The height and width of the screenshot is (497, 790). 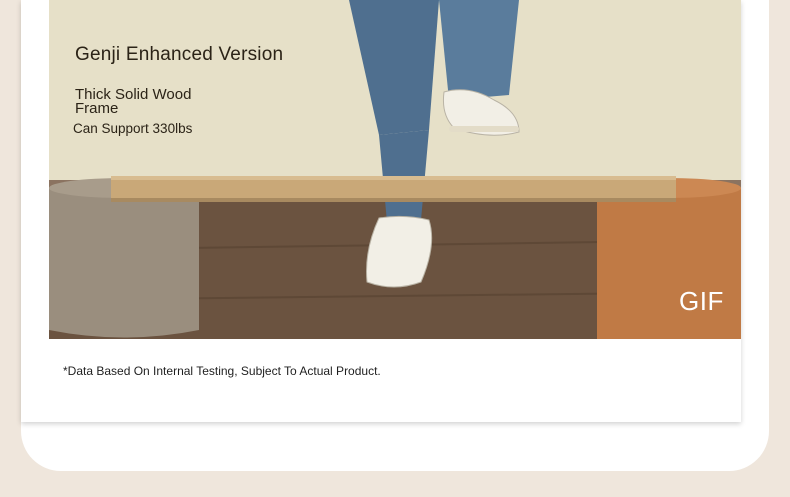 What do you see at coordinates (701, 301) in the screenshot?
I see `gif-badge: GIF` at bounding box center [701, 301].